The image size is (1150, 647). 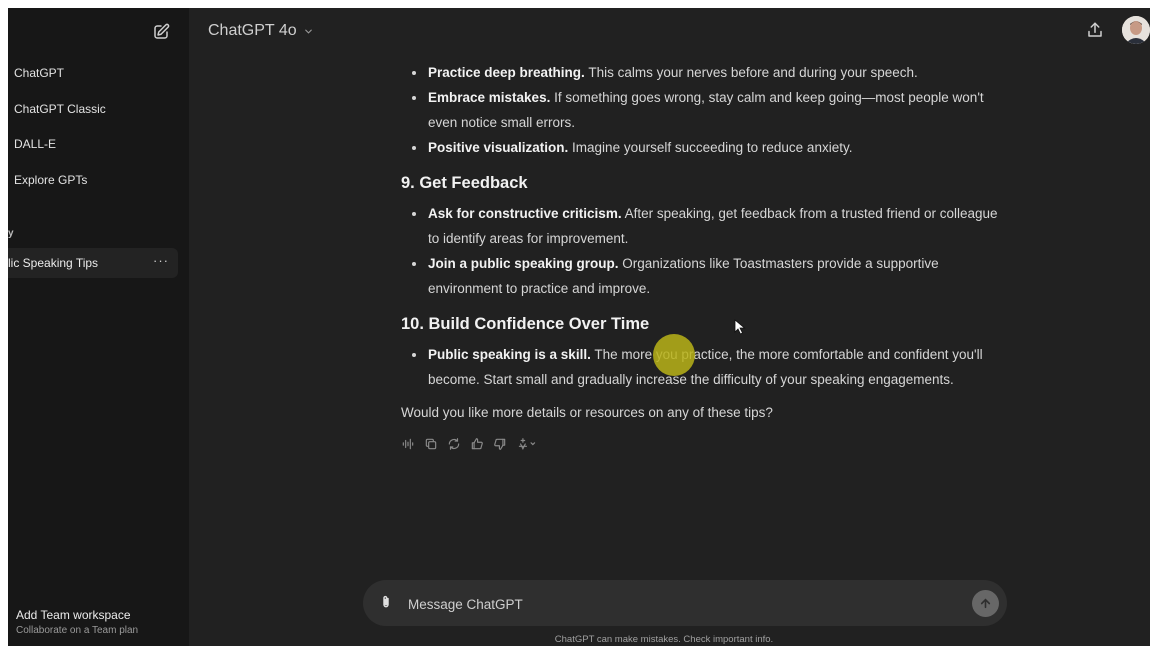 I want to click on chat-title: lic Speaking Tips, so click(x=53, y=263).